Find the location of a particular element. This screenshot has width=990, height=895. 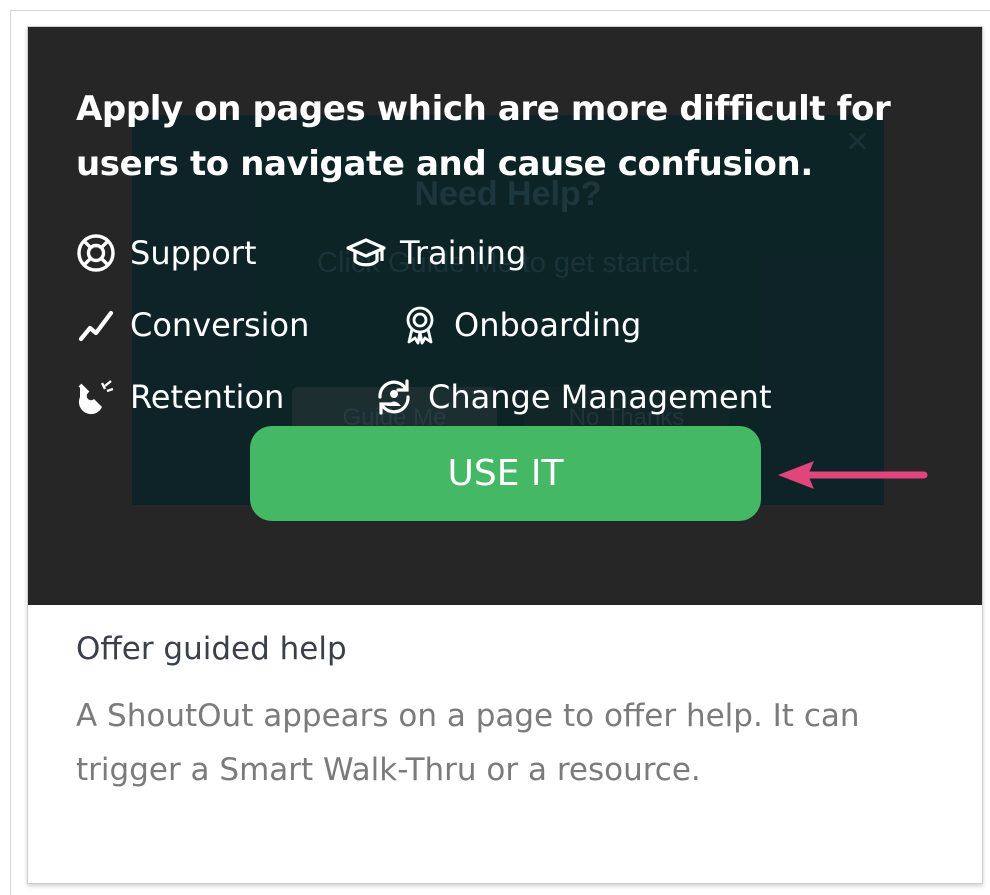

use-it-button: USE IT is located at coordinates (505, 473).